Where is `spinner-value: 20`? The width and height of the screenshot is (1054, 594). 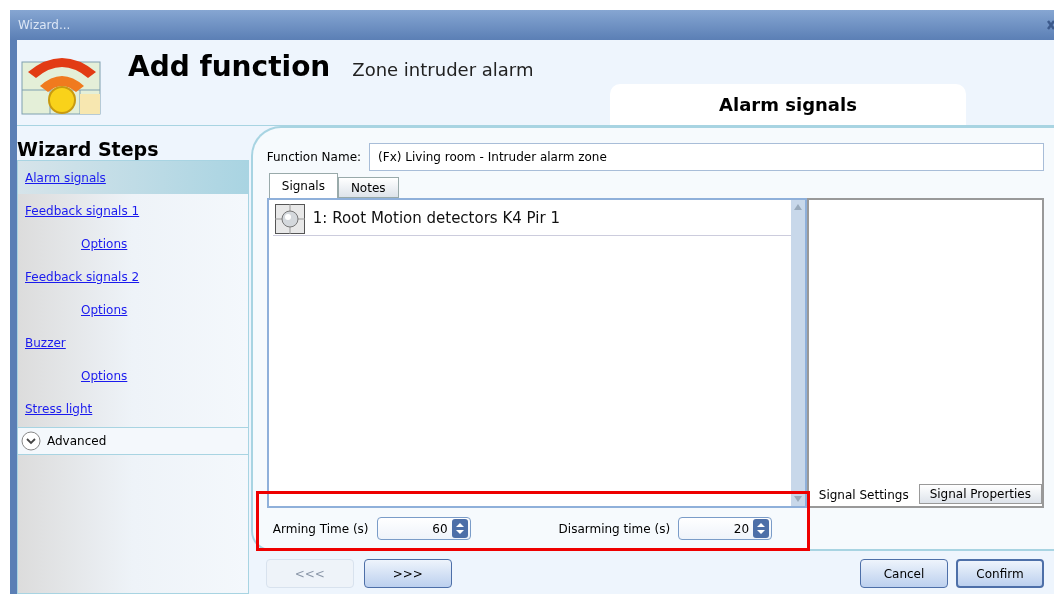
spinner-value: 20 is located at coordinates (741, 529).